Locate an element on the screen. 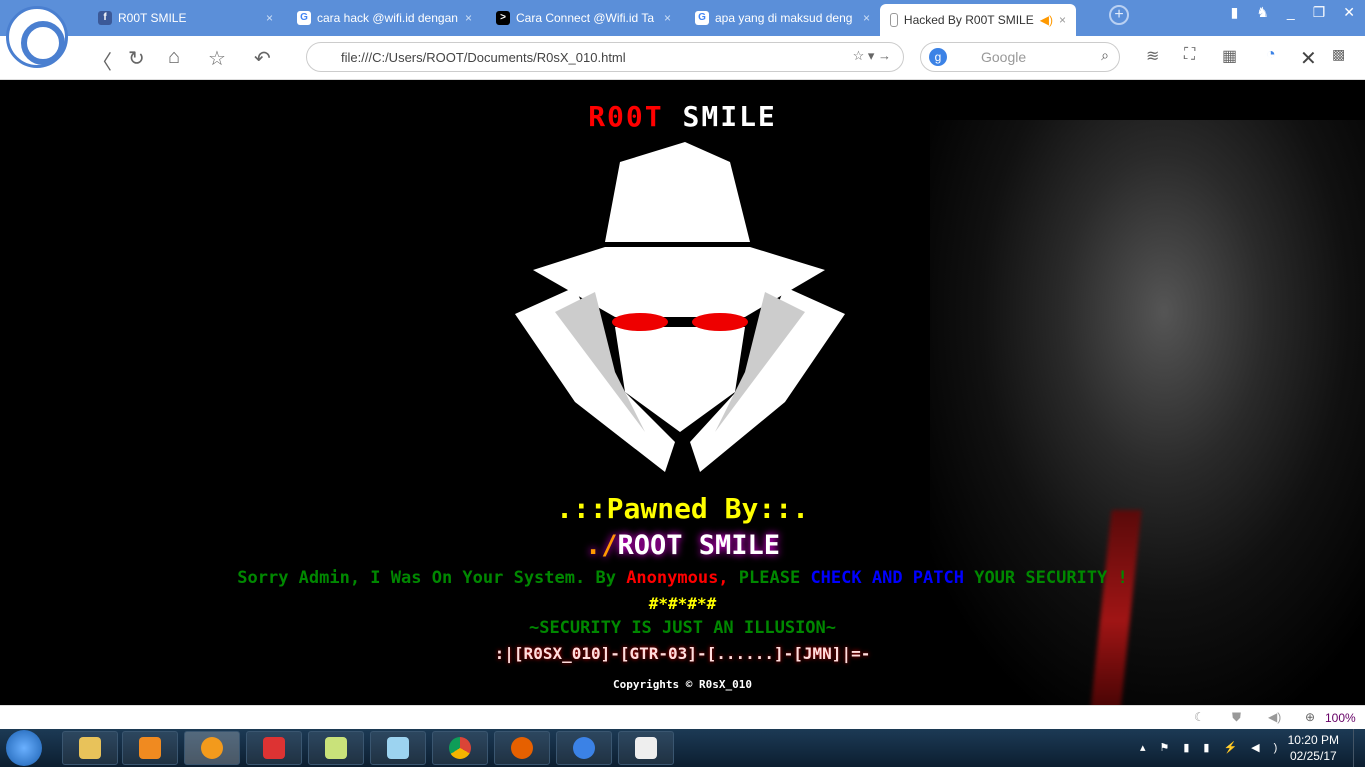 Image resolution: width=1365 pixels, height=767 pixels. hacker-spy-logo is located at coordinates (680, 307).